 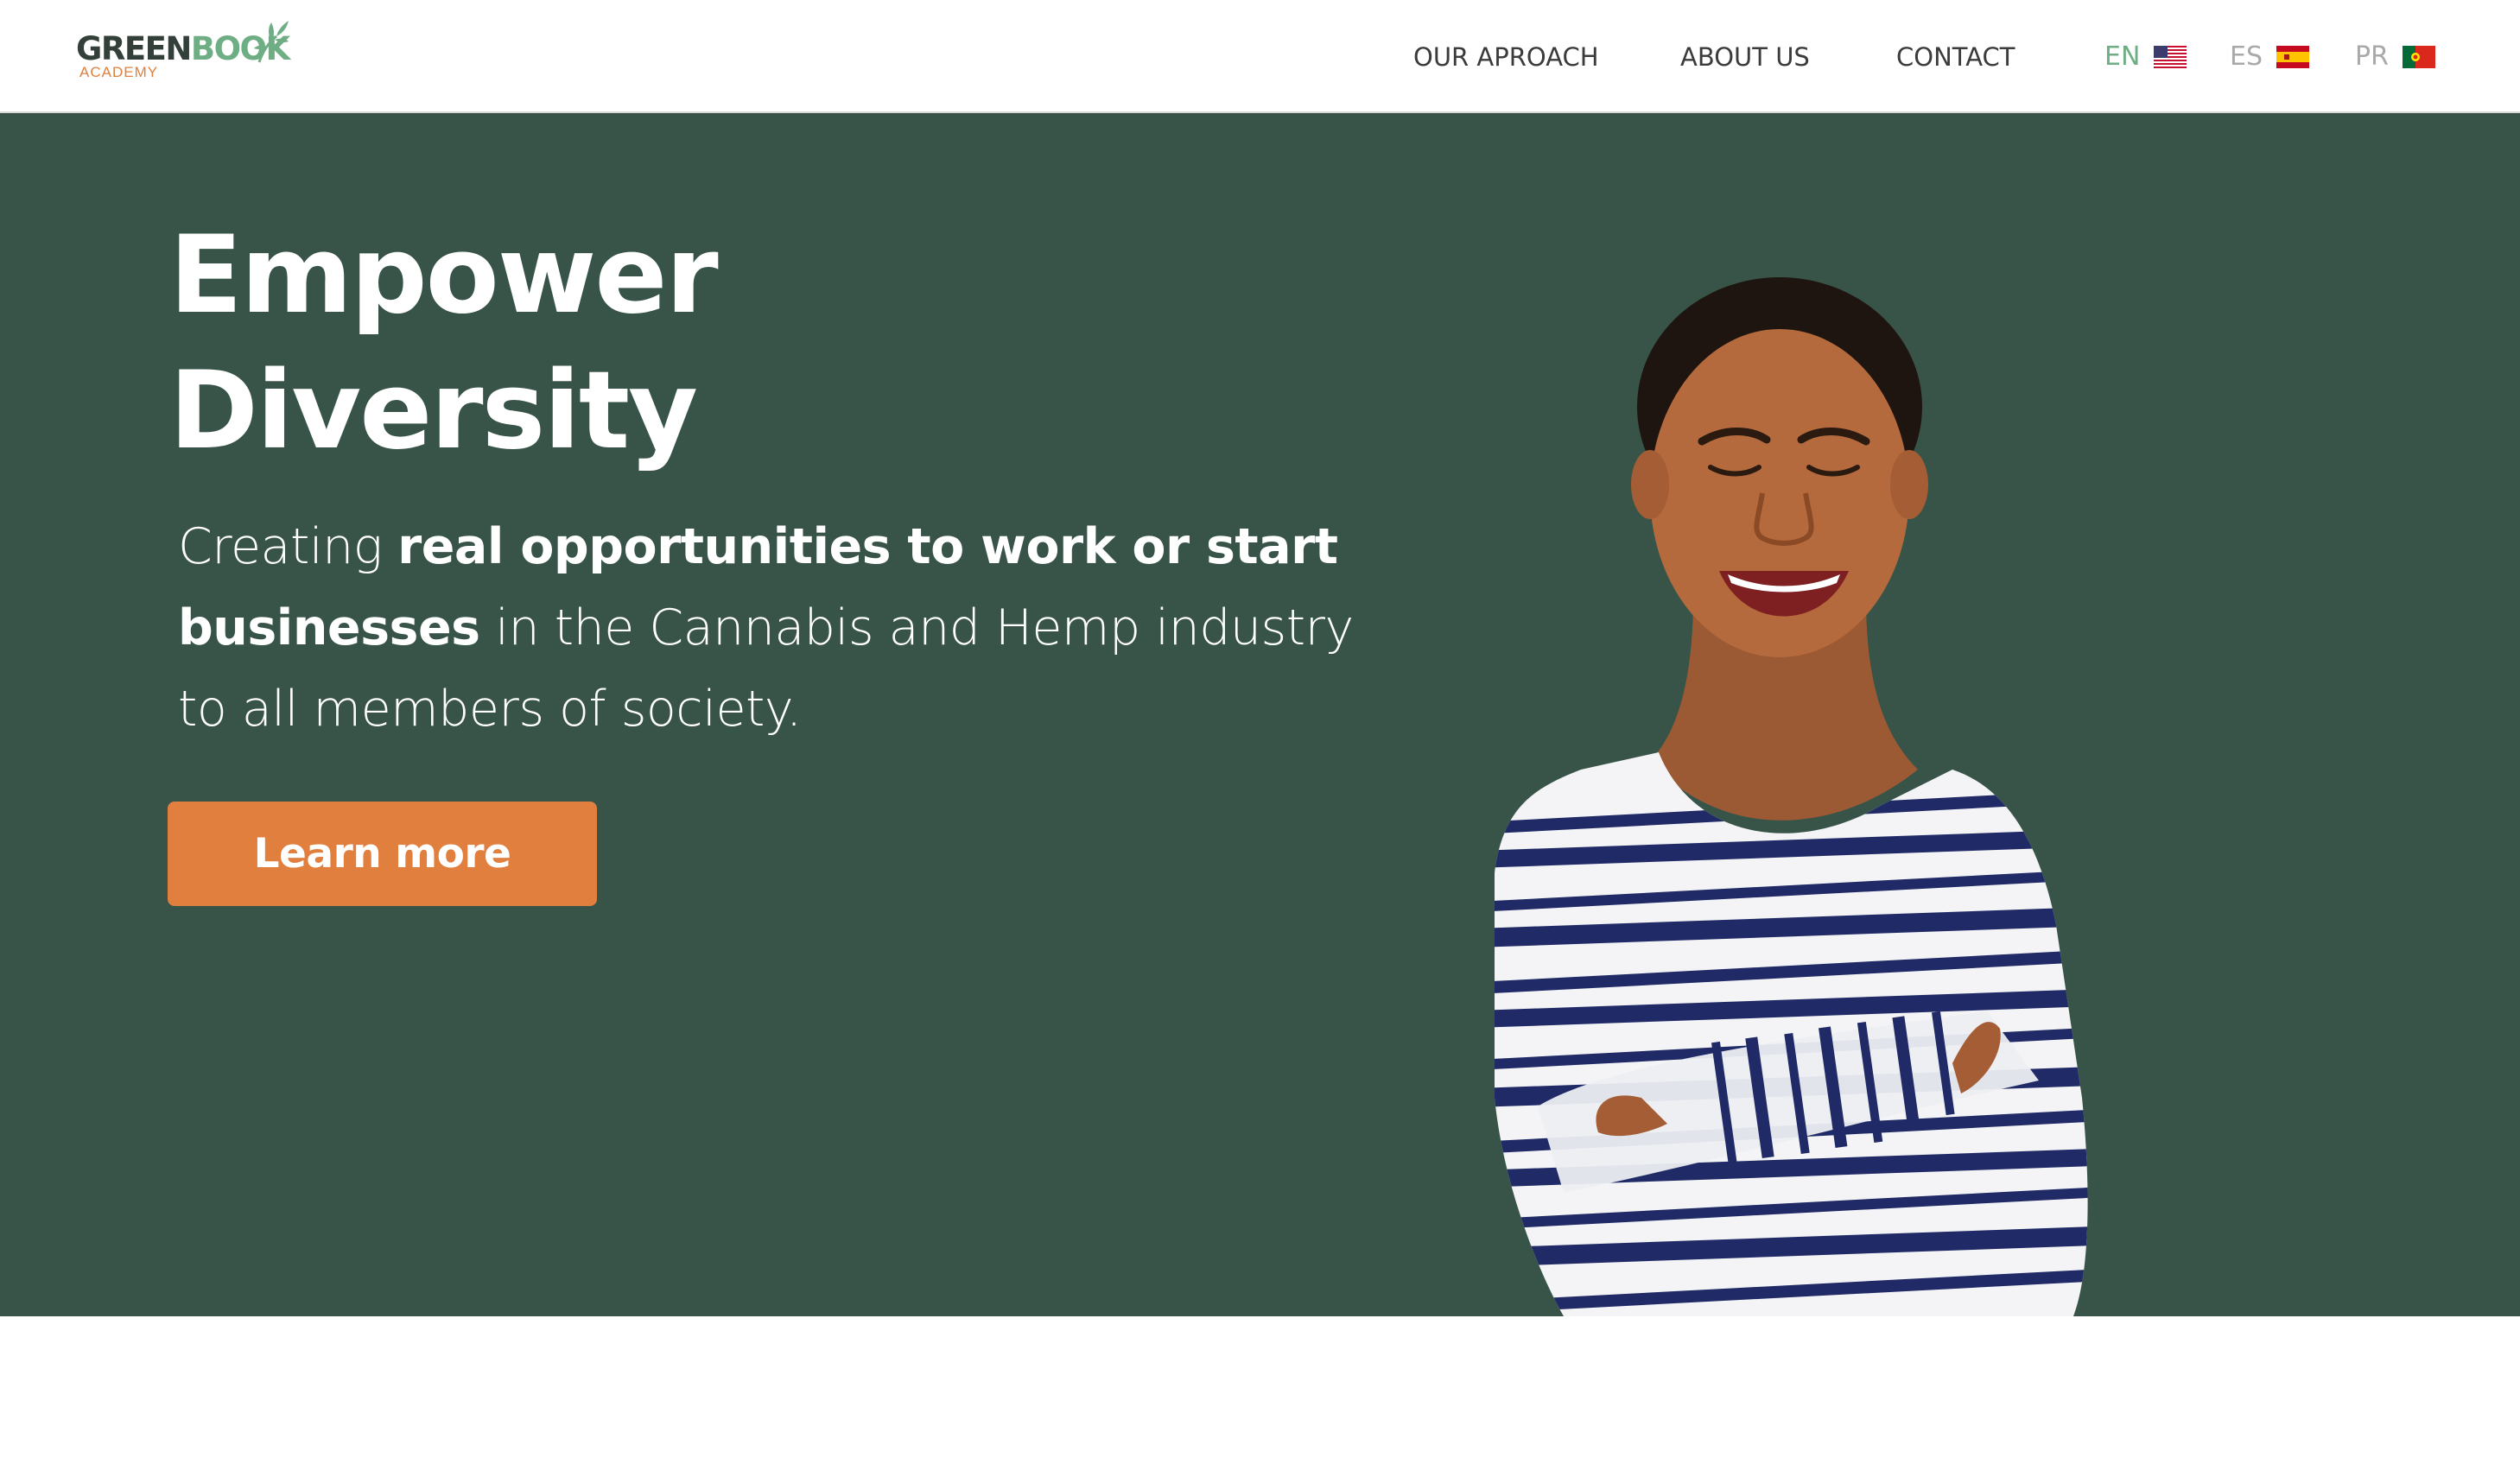 What do you see at coordinates (288, 546) in the screenshot?
I see `hero-subtitle-lead: Creating` at bounding box center [288, 546].